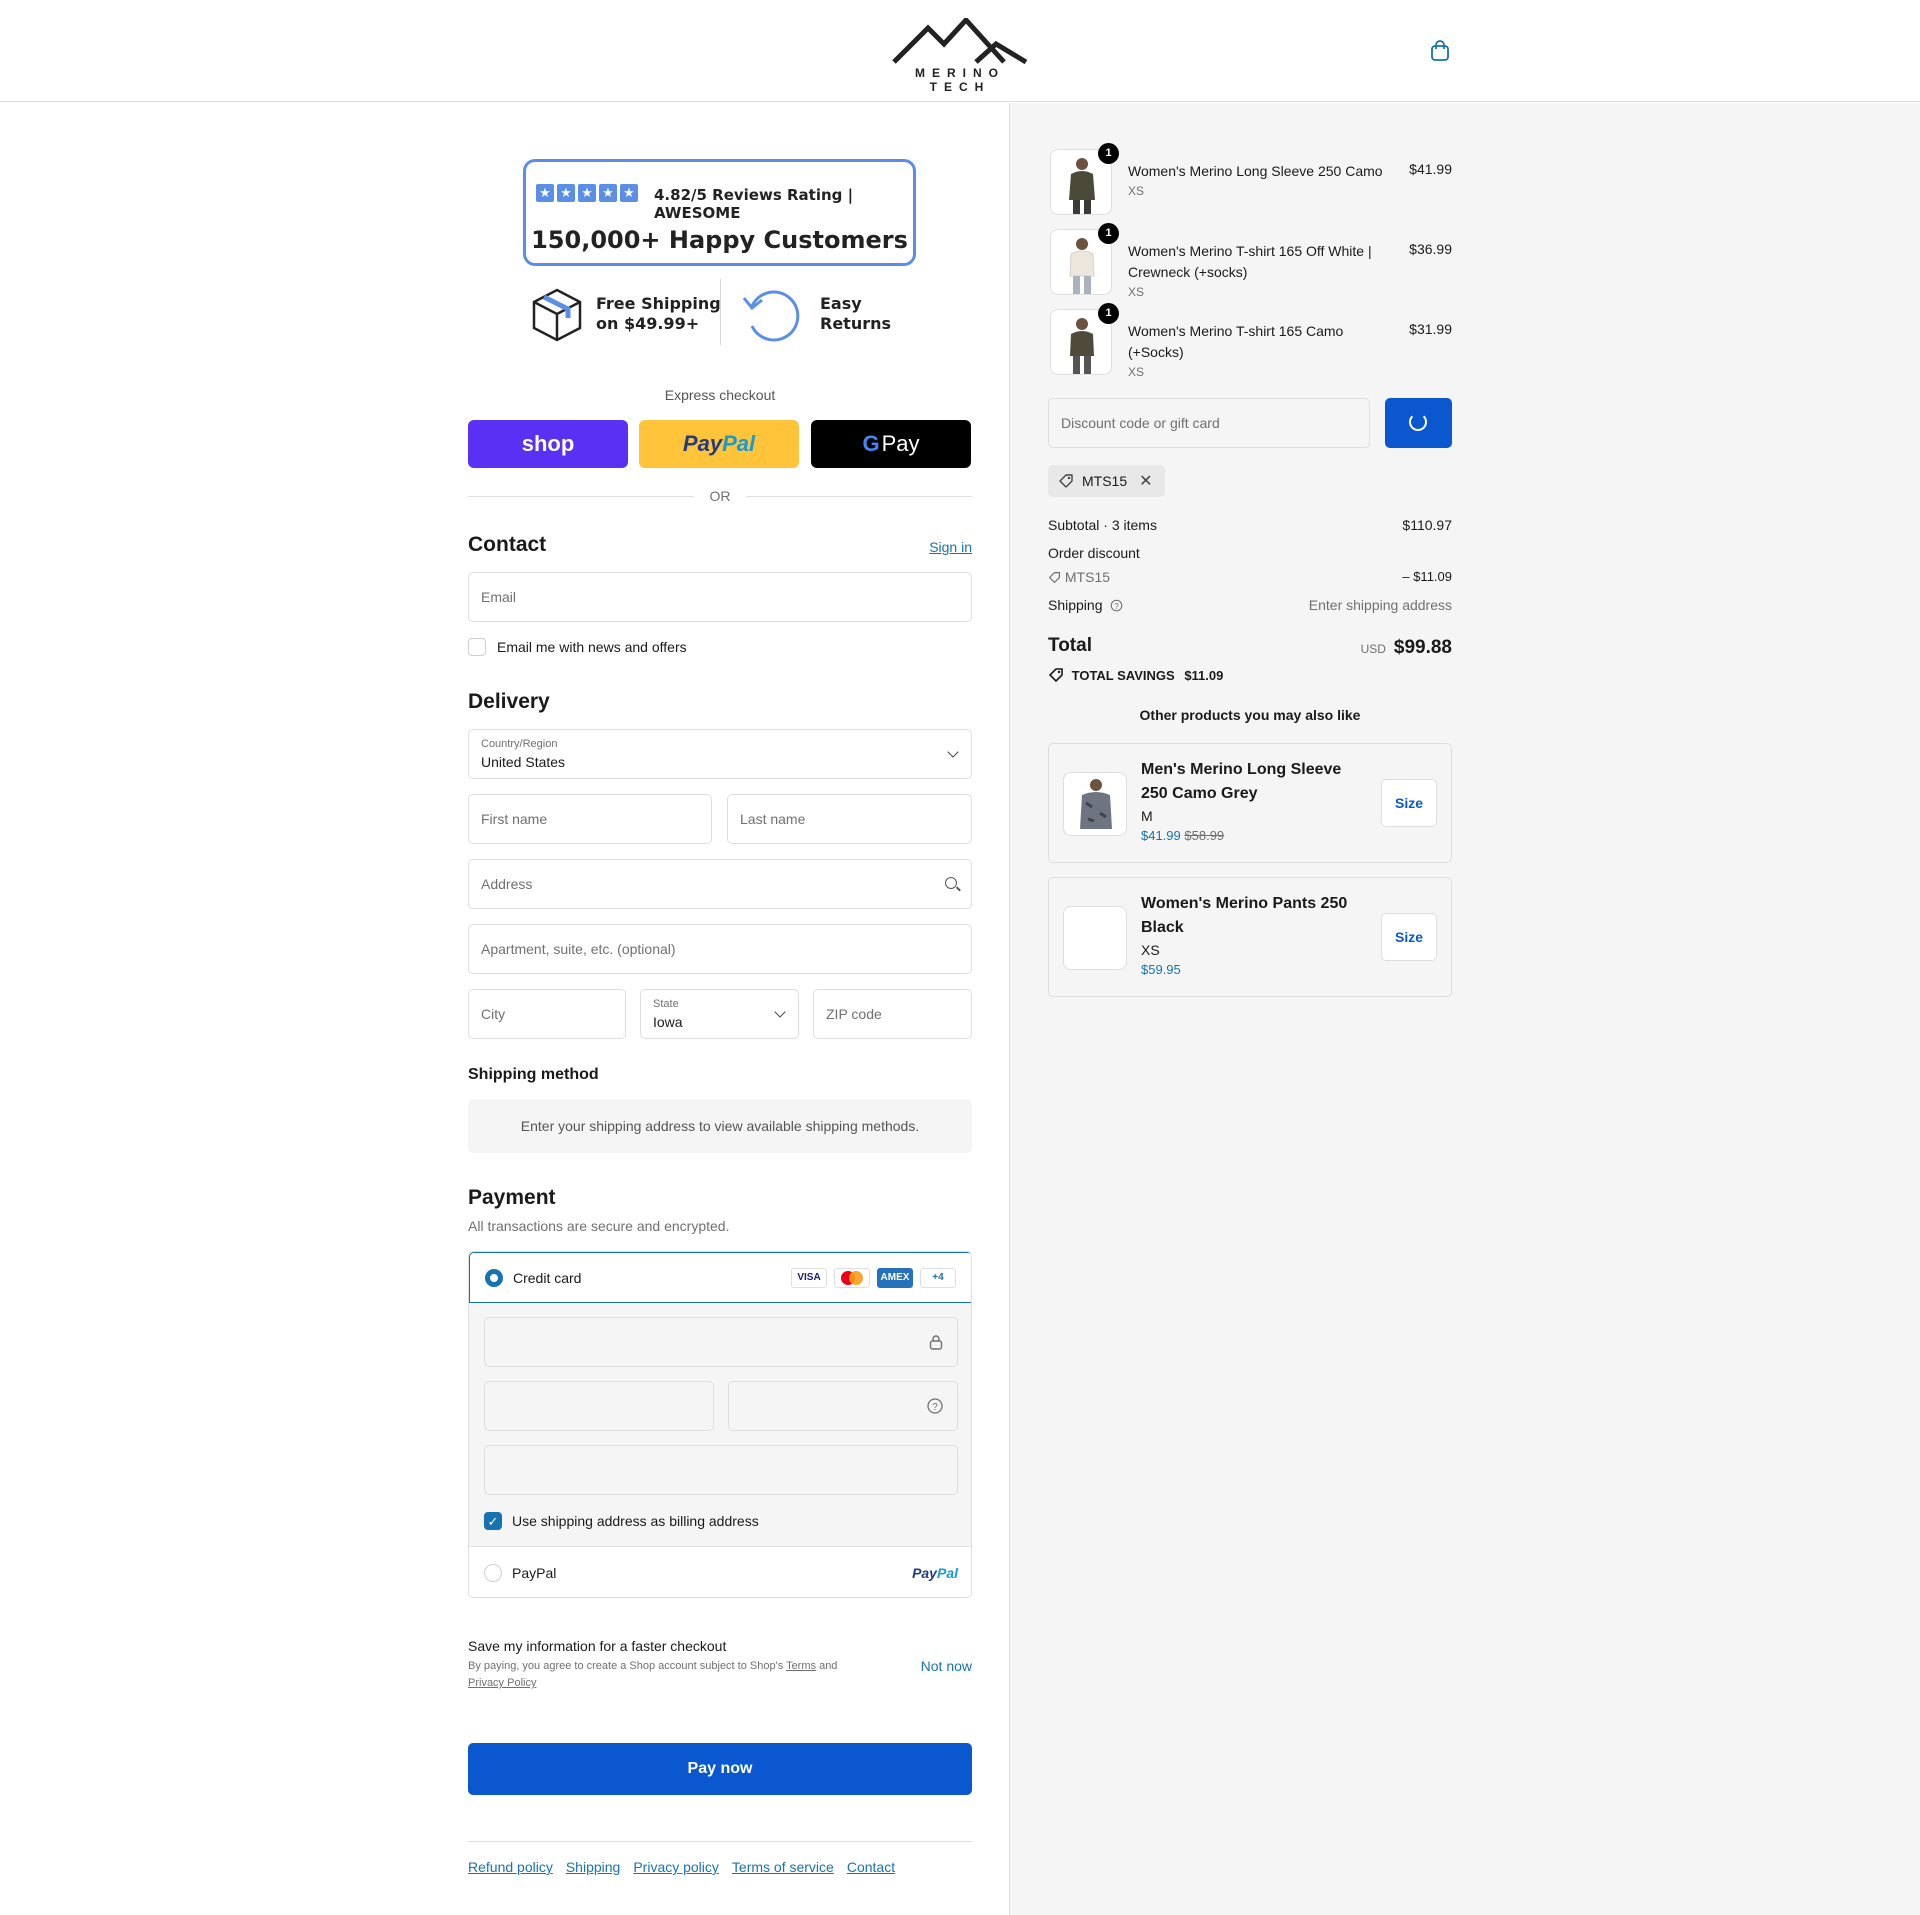  Describe the element at coordinates (502, 1683) in the screenshot. I see `privacy-link: Privacy Policy` at that location.